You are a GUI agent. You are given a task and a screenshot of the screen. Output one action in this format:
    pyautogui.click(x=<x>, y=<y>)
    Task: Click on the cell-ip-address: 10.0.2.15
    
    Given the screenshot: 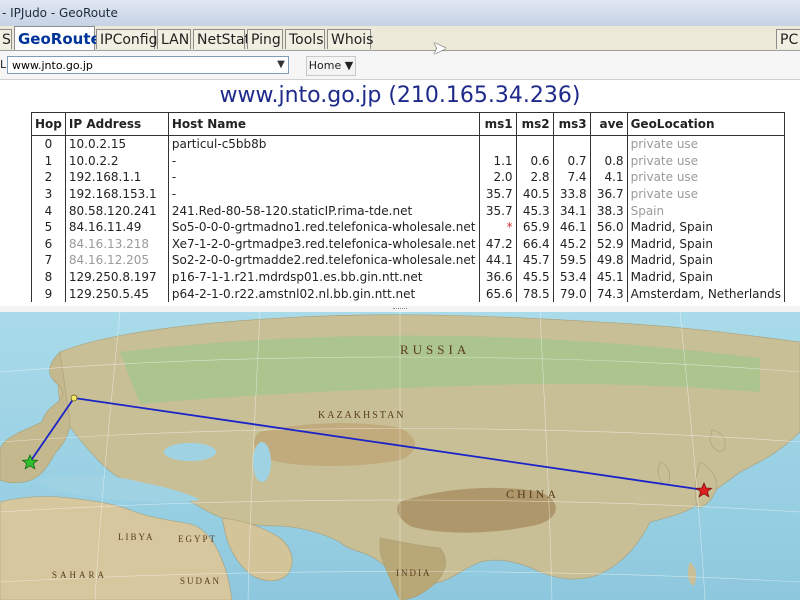 What is the action you would take?
    pyautogui.click(x=116, y=144)
    